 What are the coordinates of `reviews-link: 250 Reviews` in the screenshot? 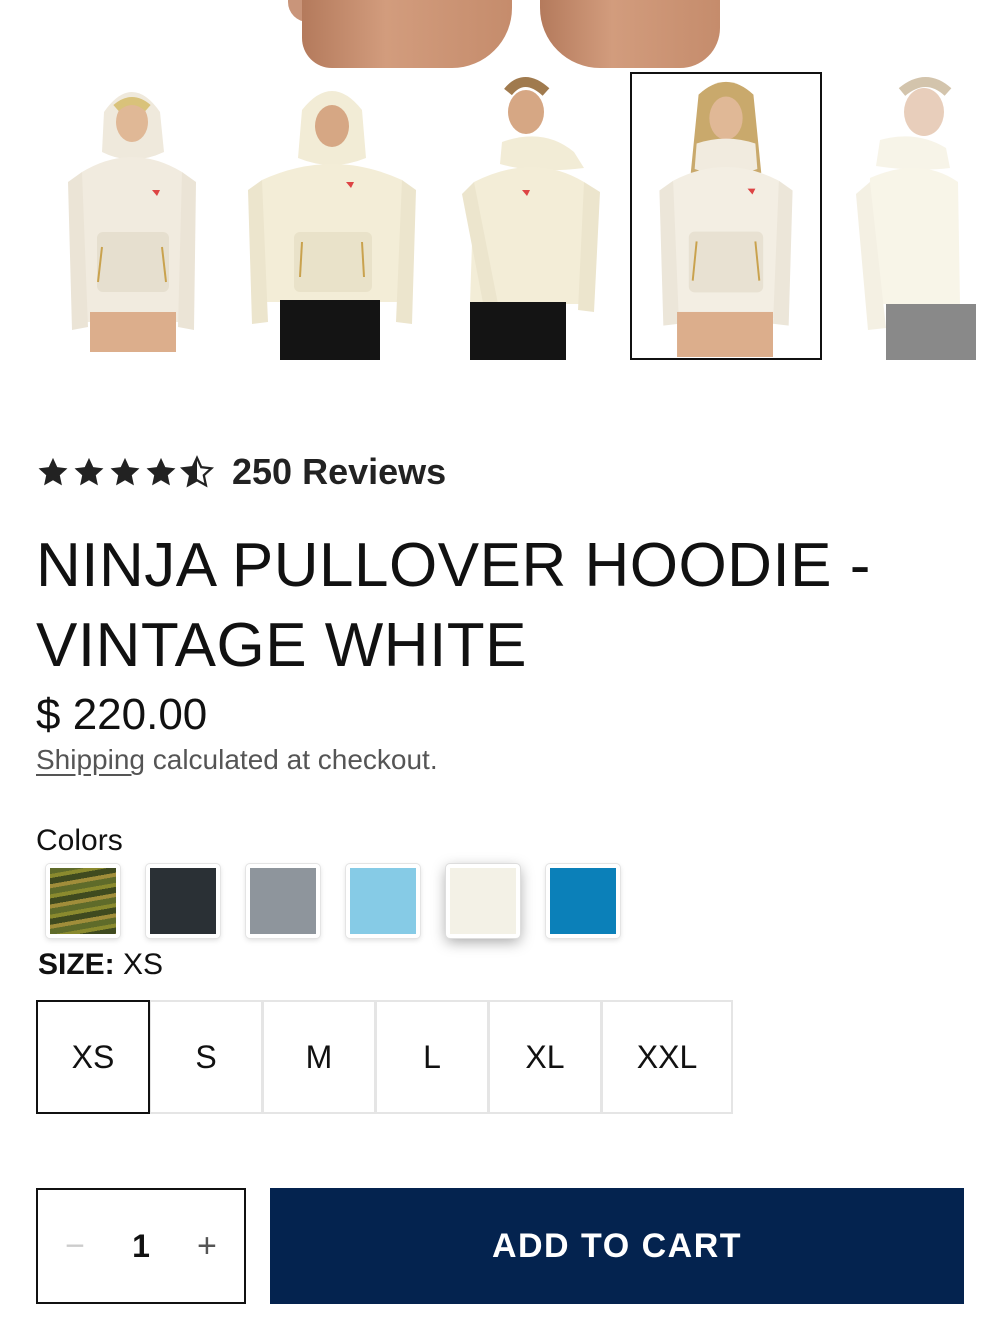 It's located at (339, 472).